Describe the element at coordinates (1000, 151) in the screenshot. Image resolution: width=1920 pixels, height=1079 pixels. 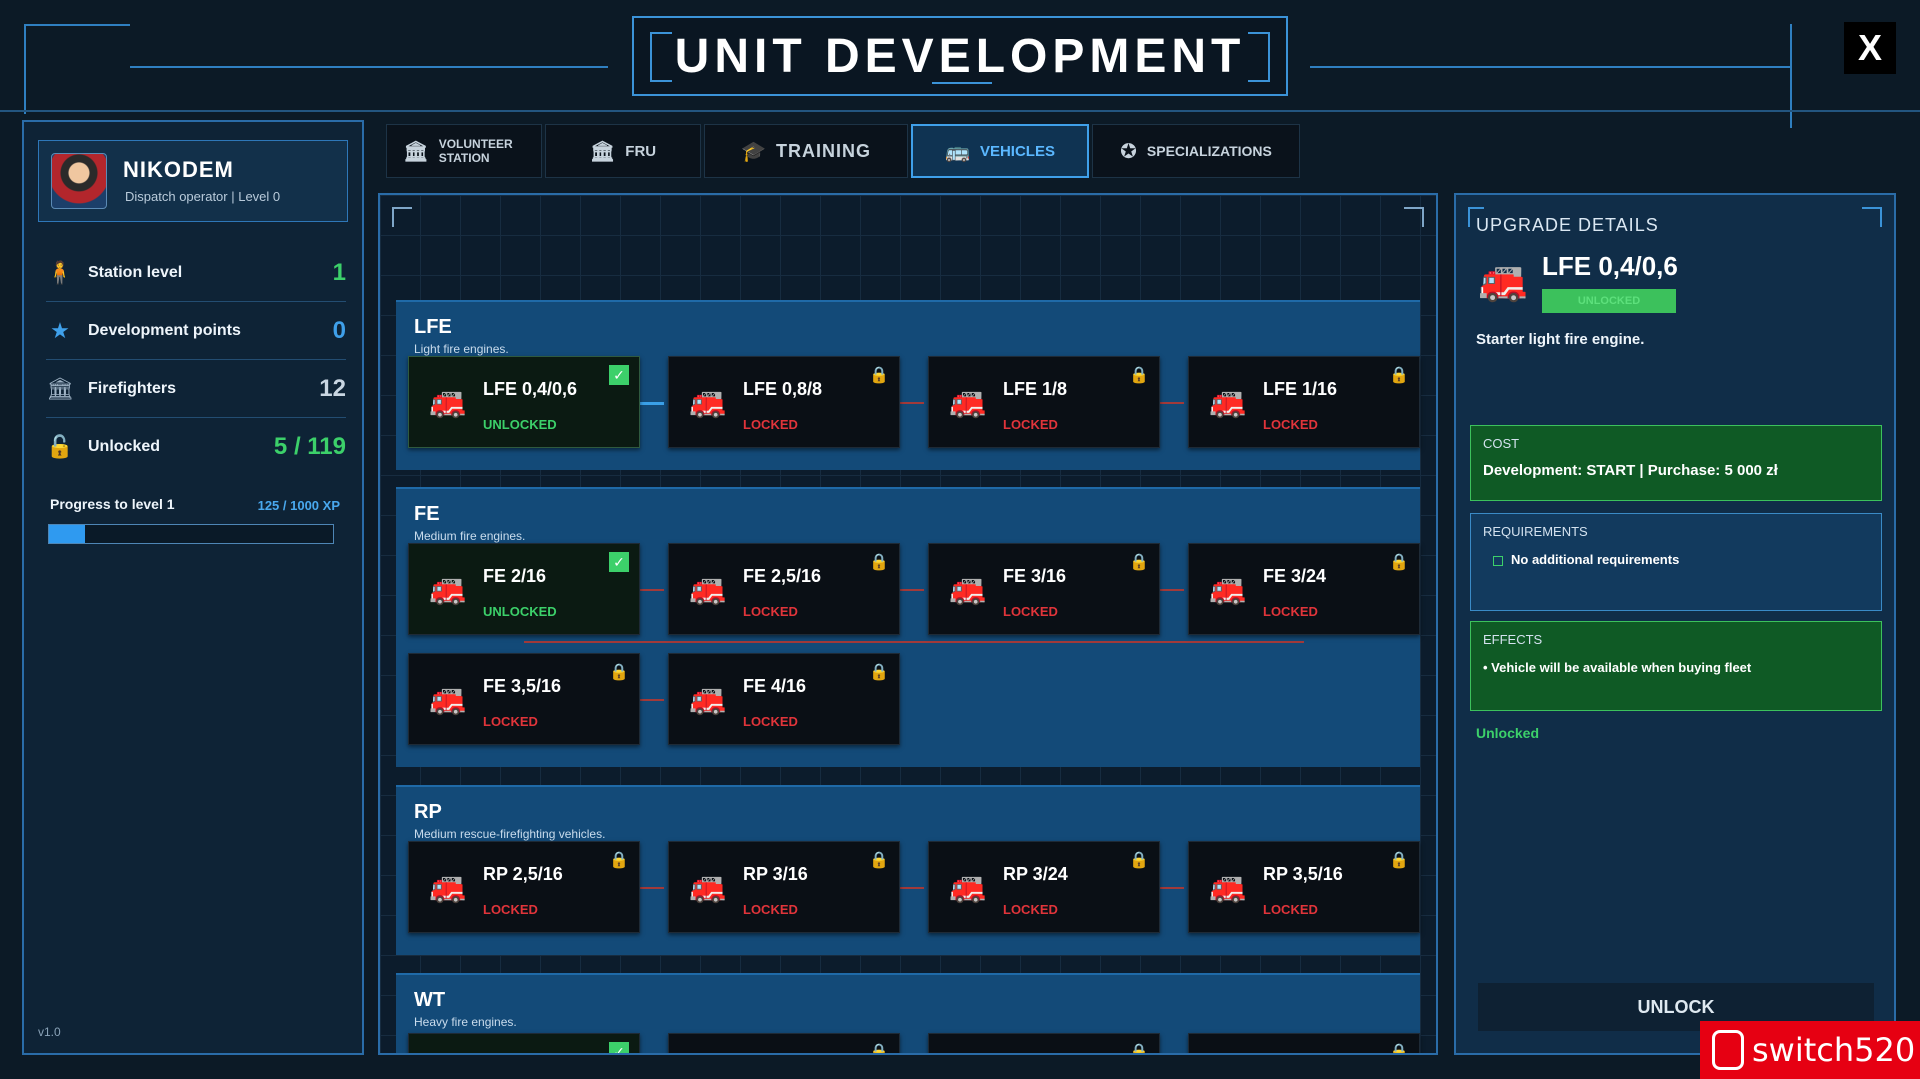
I see `tab-vehicles: 🚌 VEHICLES` at that location.